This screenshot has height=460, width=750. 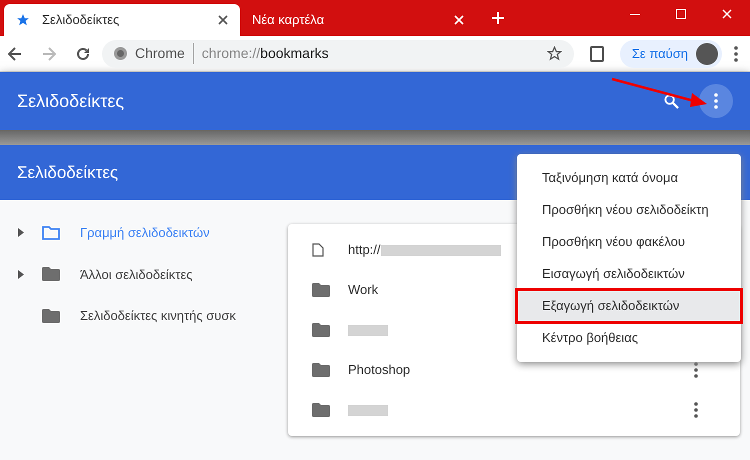 What do you see at coordinates (363, 290) in the screenshot?
I see `bookmark-title: Work` at bounding box center [363, 290].